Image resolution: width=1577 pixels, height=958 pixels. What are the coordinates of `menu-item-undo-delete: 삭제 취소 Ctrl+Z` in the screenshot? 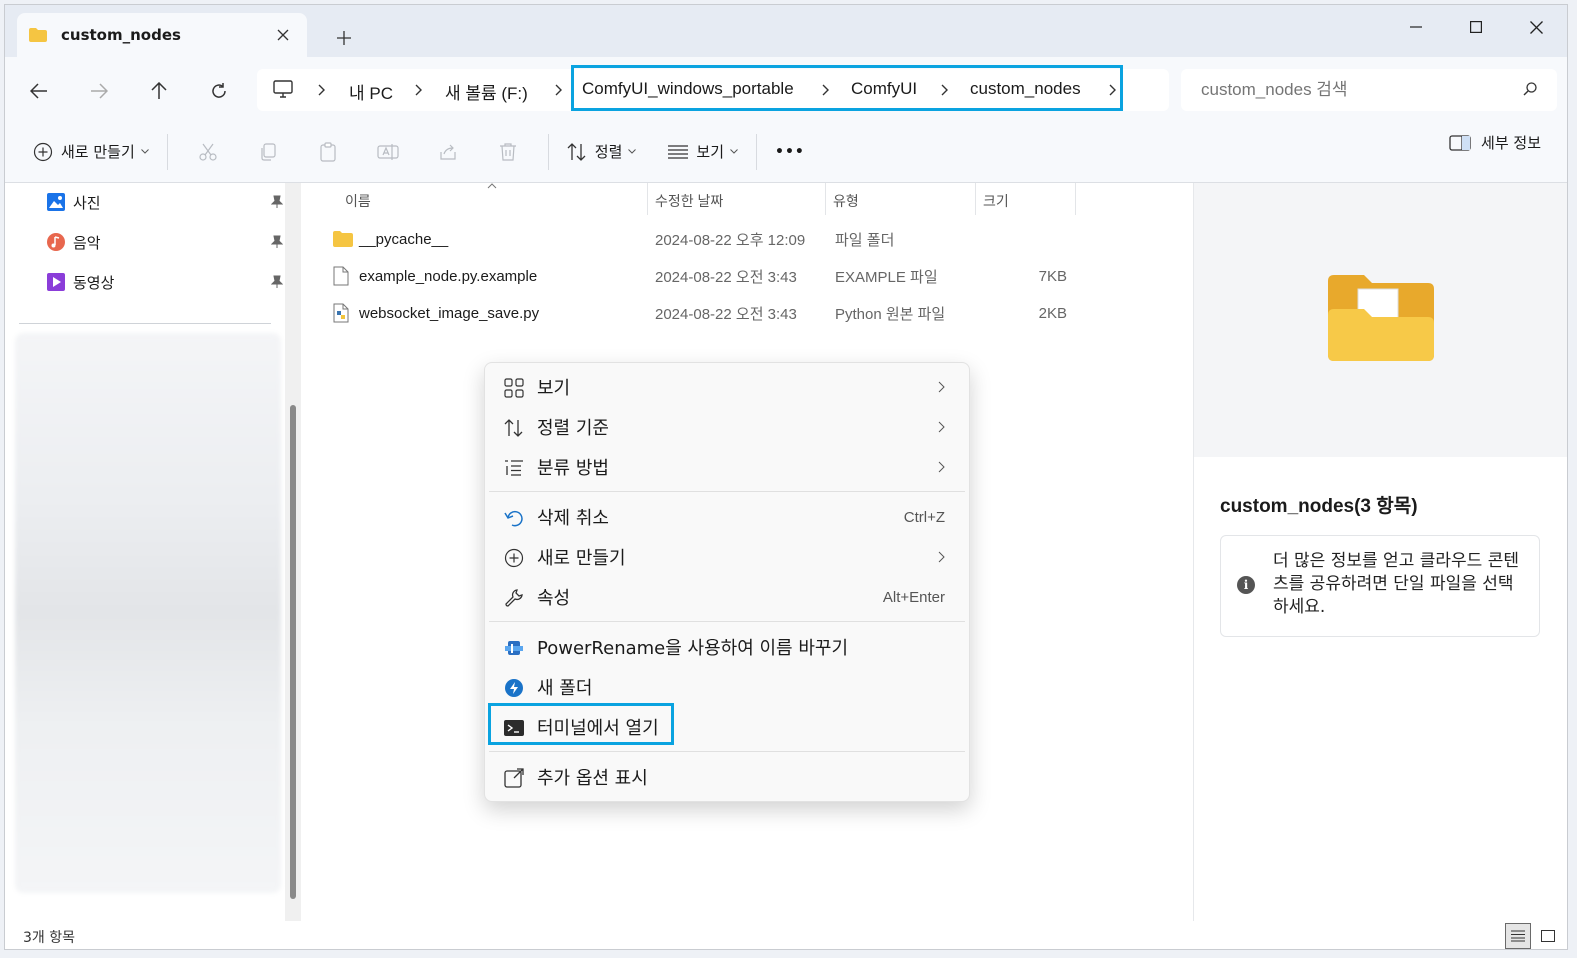 It's located at (727, 517).